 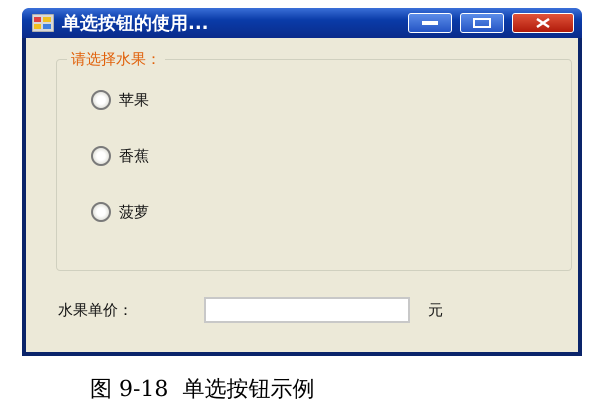 What do you see at coordinates (134, 156) in the screenshot?
I see `radio-label: 香蕉` at bounding box center [134, 156].